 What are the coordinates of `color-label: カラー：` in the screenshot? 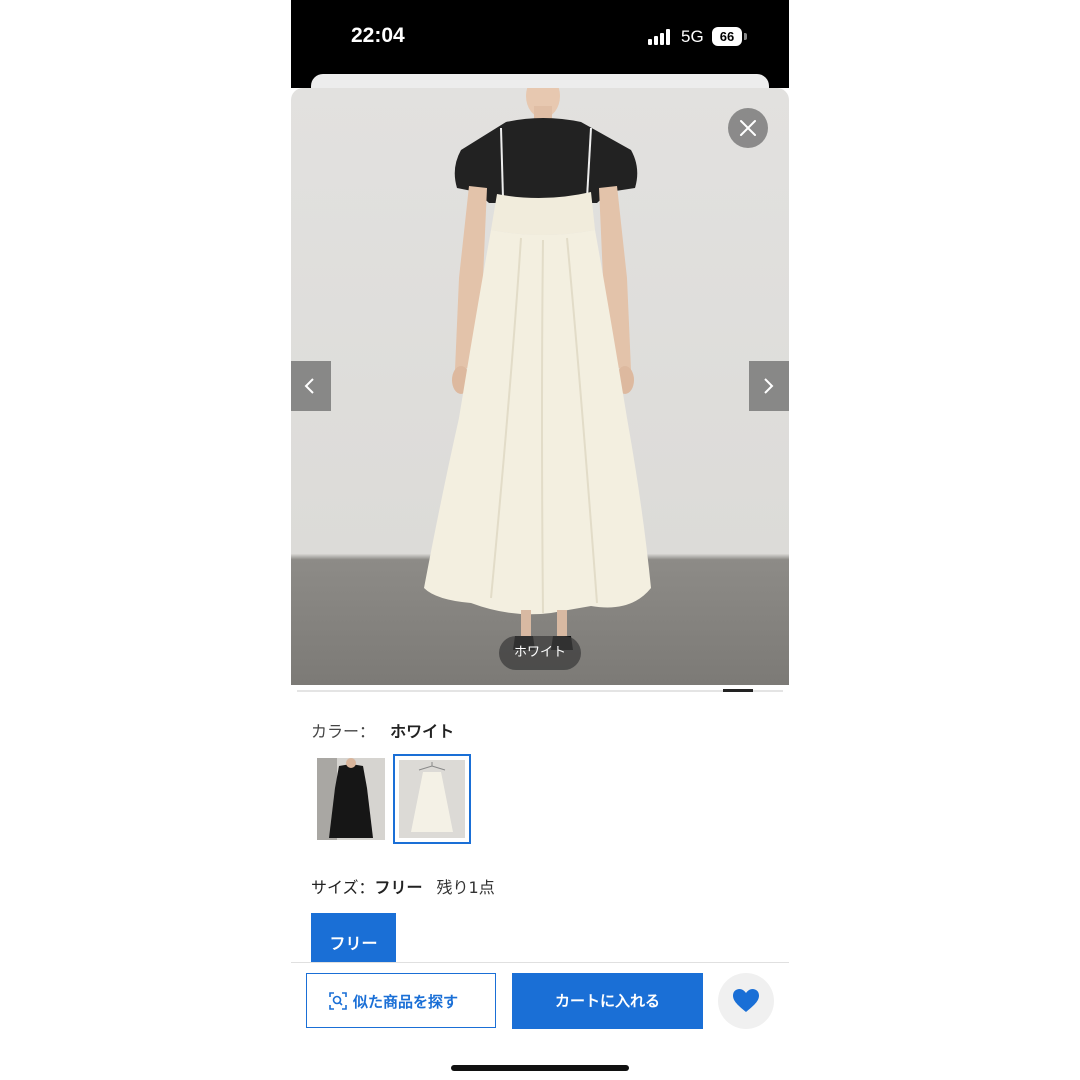 It's located at (343, 731).